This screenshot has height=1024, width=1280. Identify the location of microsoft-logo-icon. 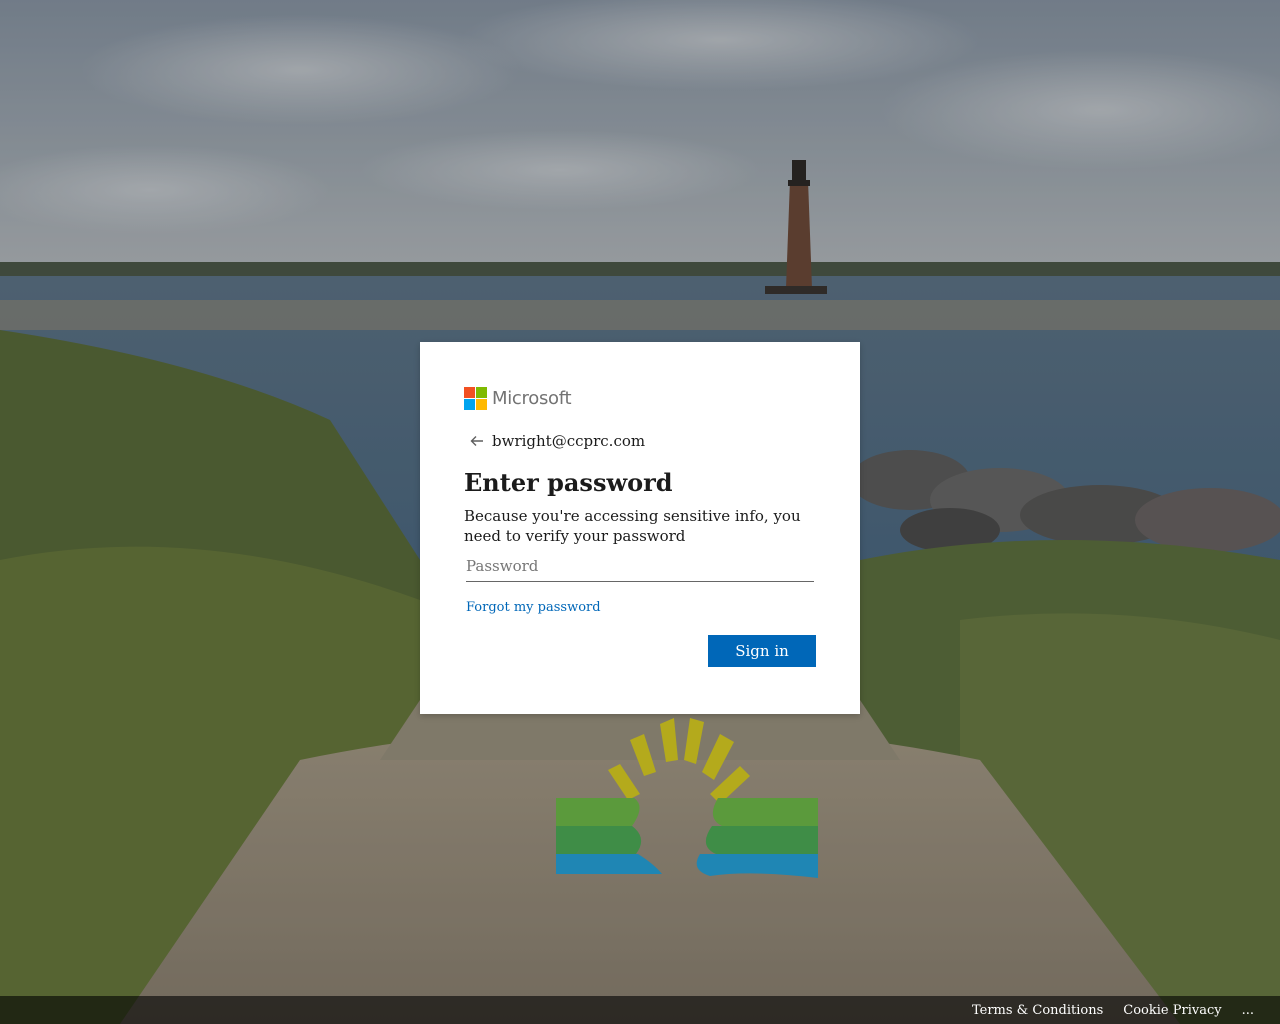
(475, 398).